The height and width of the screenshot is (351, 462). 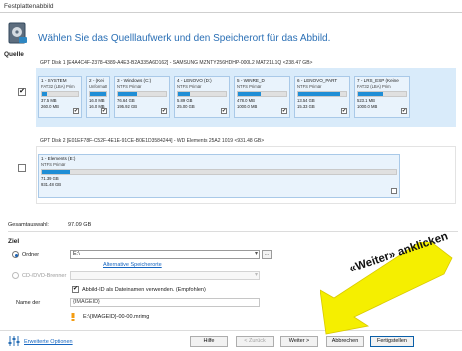 I want to click on name-label: Name der, so click(x=28, y=303).